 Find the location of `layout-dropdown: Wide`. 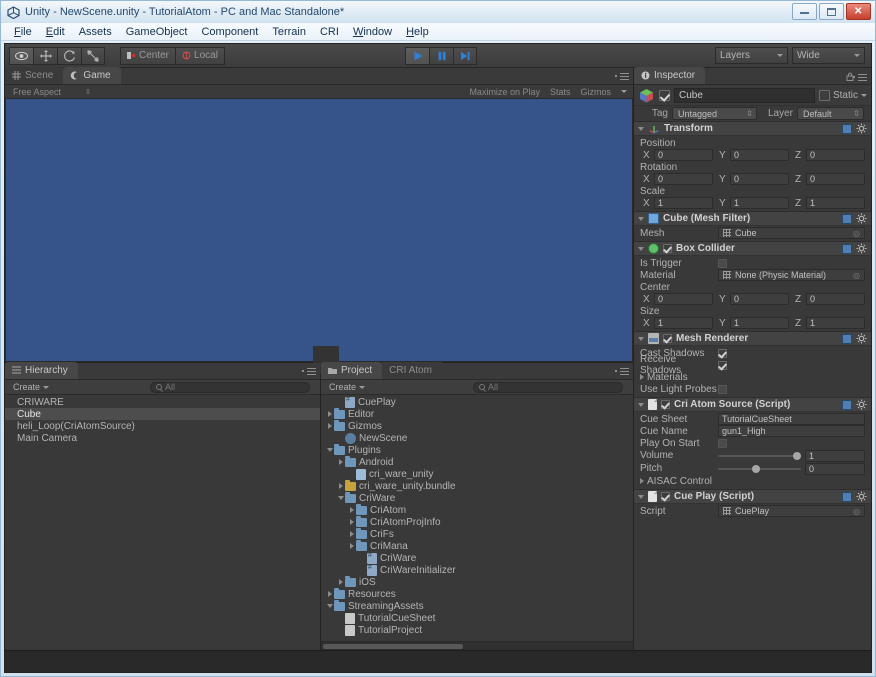

layout-dropdown: Wide is located at coordinates (828, 55).